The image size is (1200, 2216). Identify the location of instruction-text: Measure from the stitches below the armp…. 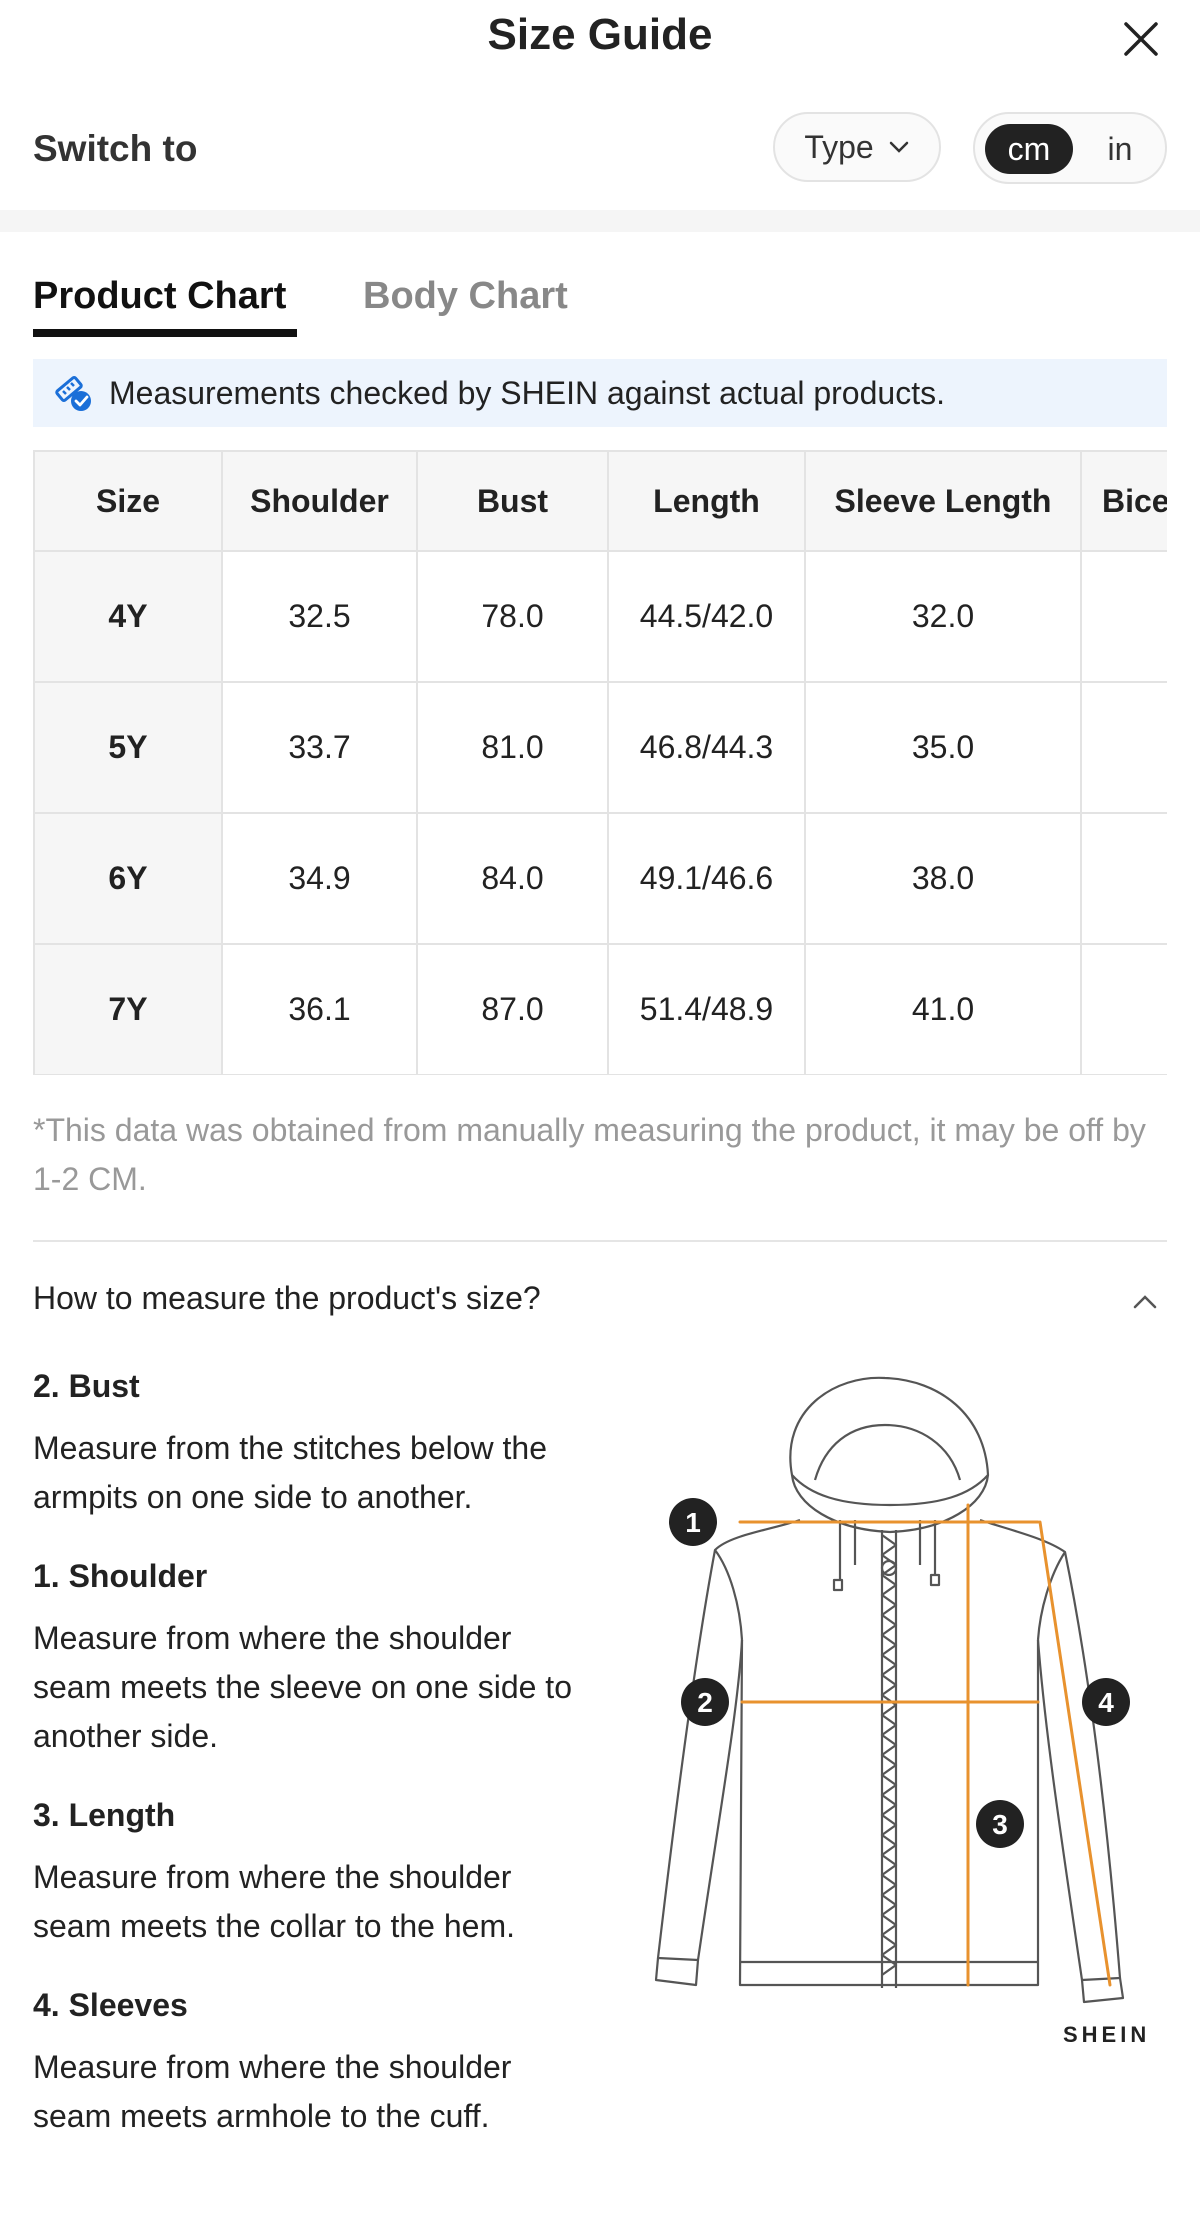
(290, 1472).